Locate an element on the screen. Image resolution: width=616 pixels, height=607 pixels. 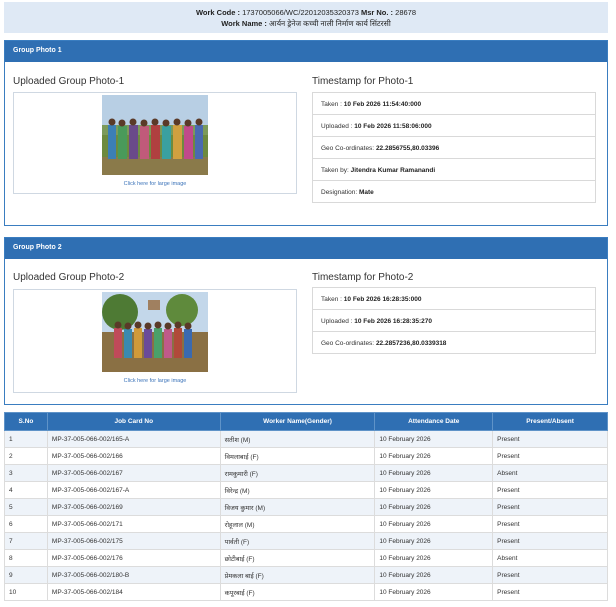
group-photo-1-image is located at coordinates (155, 135).